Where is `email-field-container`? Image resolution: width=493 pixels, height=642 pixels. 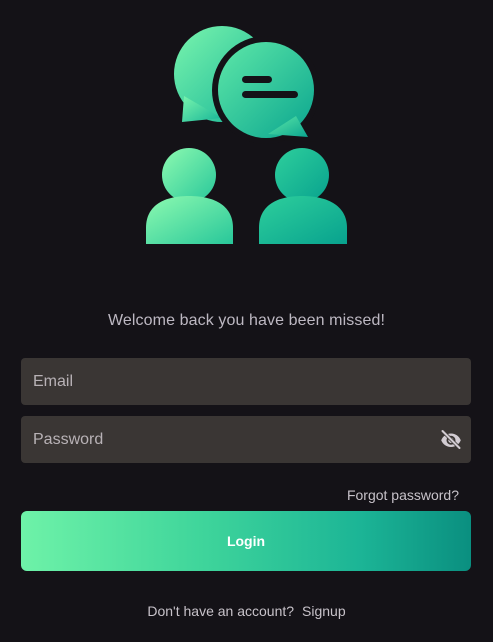 email-field-container is located at coordinates (246, 381).